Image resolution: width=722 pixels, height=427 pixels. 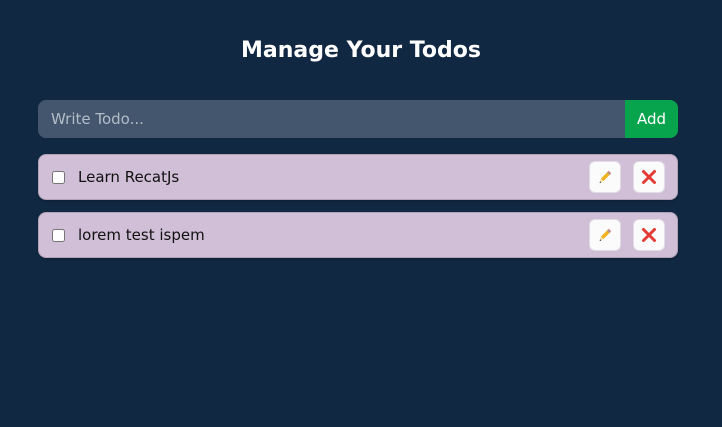 What do you see at coordinates (358, 235) in the screenshot?
I see `todo-item: lorem test ispem` at bounding box center [358, 235].